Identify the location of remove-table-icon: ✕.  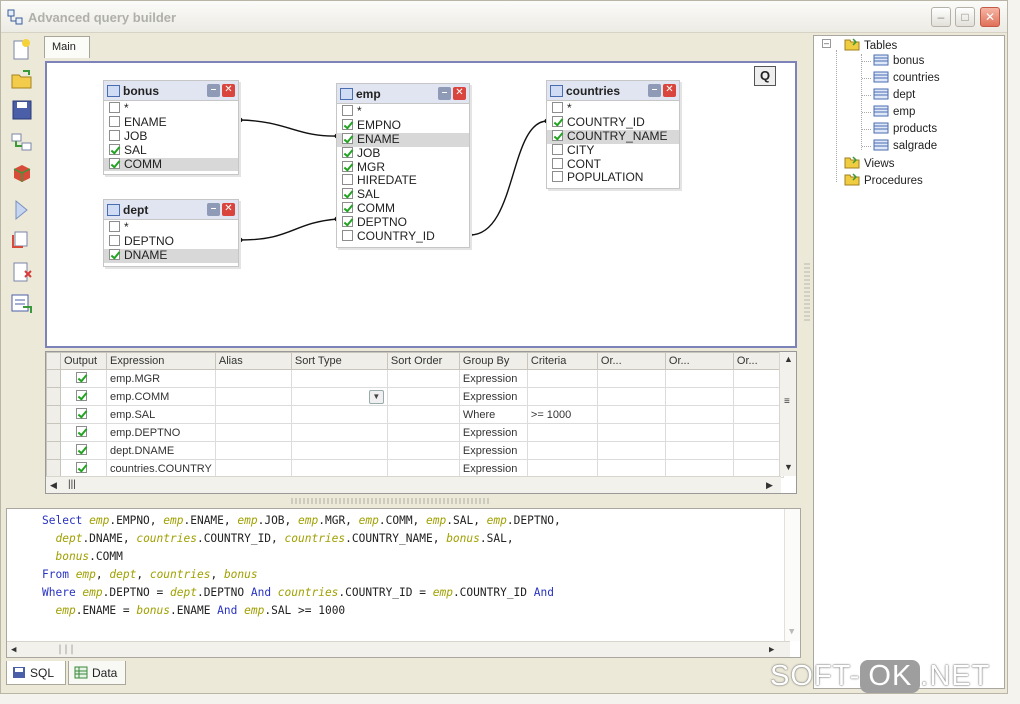
(669, 90).